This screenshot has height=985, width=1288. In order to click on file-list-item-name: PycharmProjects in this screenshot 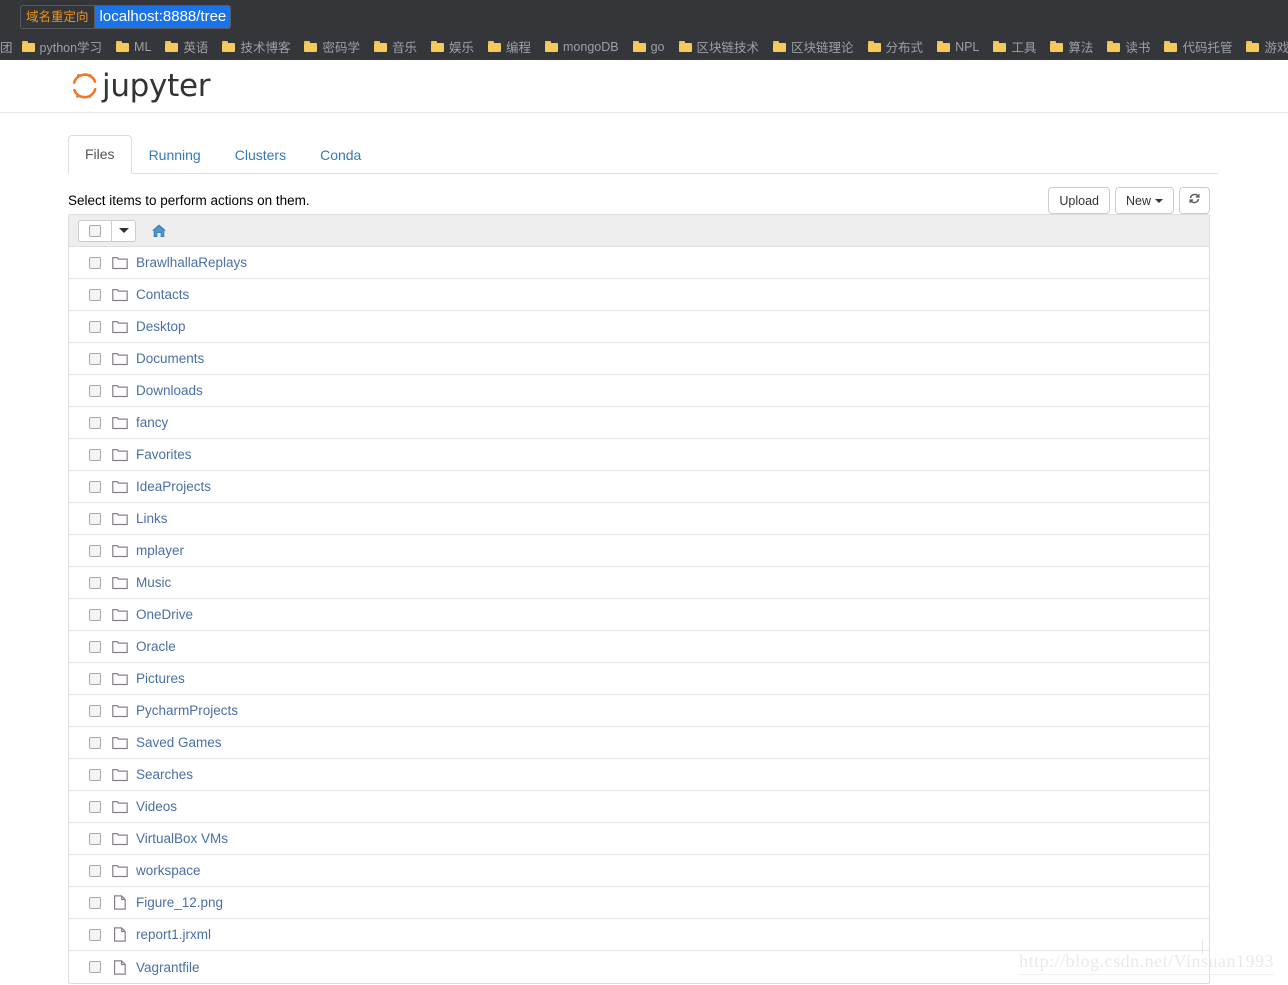, I will do `click(187, 710)`.